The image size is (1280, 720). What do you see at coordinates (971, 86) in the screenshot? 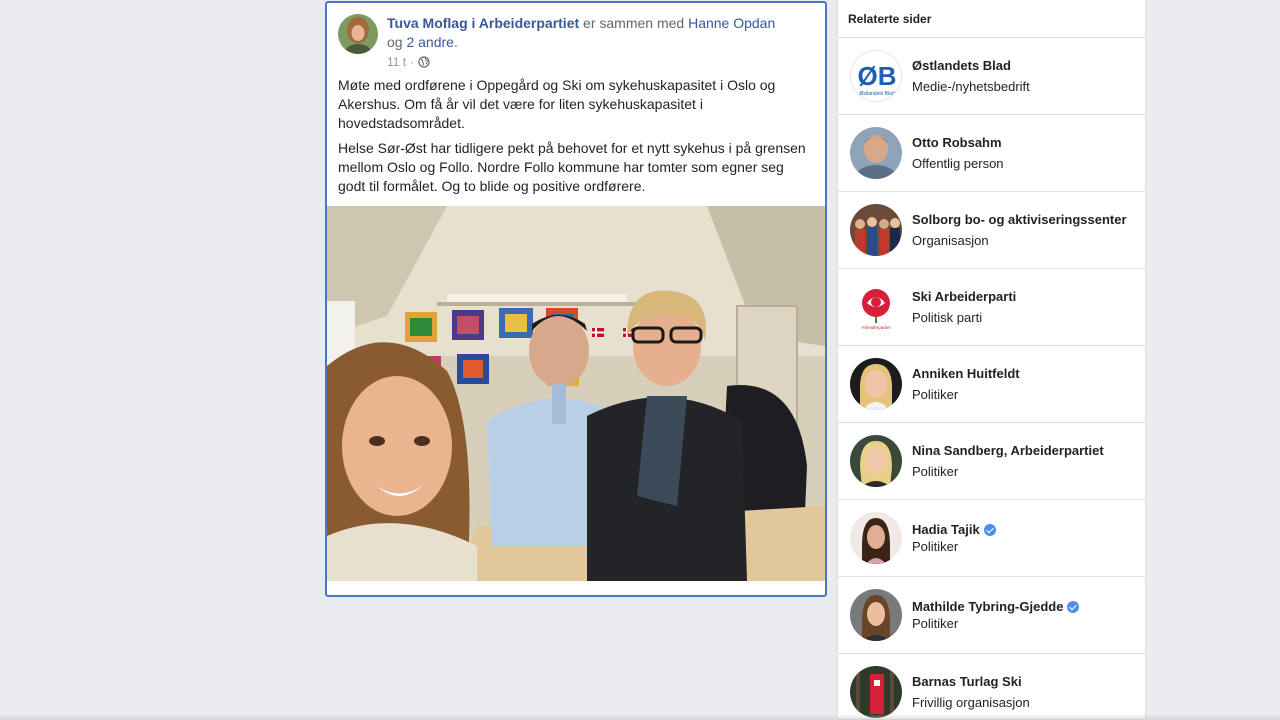
I see `related-page-category: Medie-/nyhetsbedrift` at bounding box center [971, 86].